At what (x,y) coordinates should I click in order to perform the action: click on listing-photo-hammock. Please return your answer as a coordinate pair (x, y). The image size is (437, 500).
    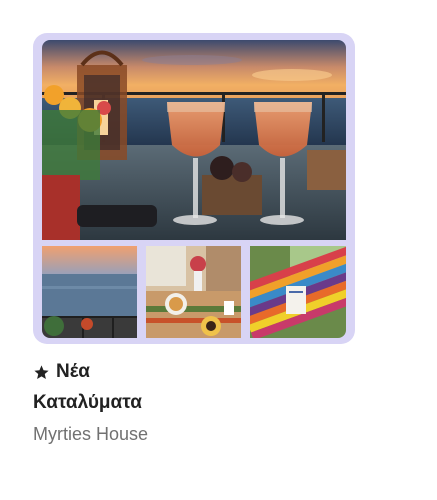
    Looking at the image, I should click on (298, 292).